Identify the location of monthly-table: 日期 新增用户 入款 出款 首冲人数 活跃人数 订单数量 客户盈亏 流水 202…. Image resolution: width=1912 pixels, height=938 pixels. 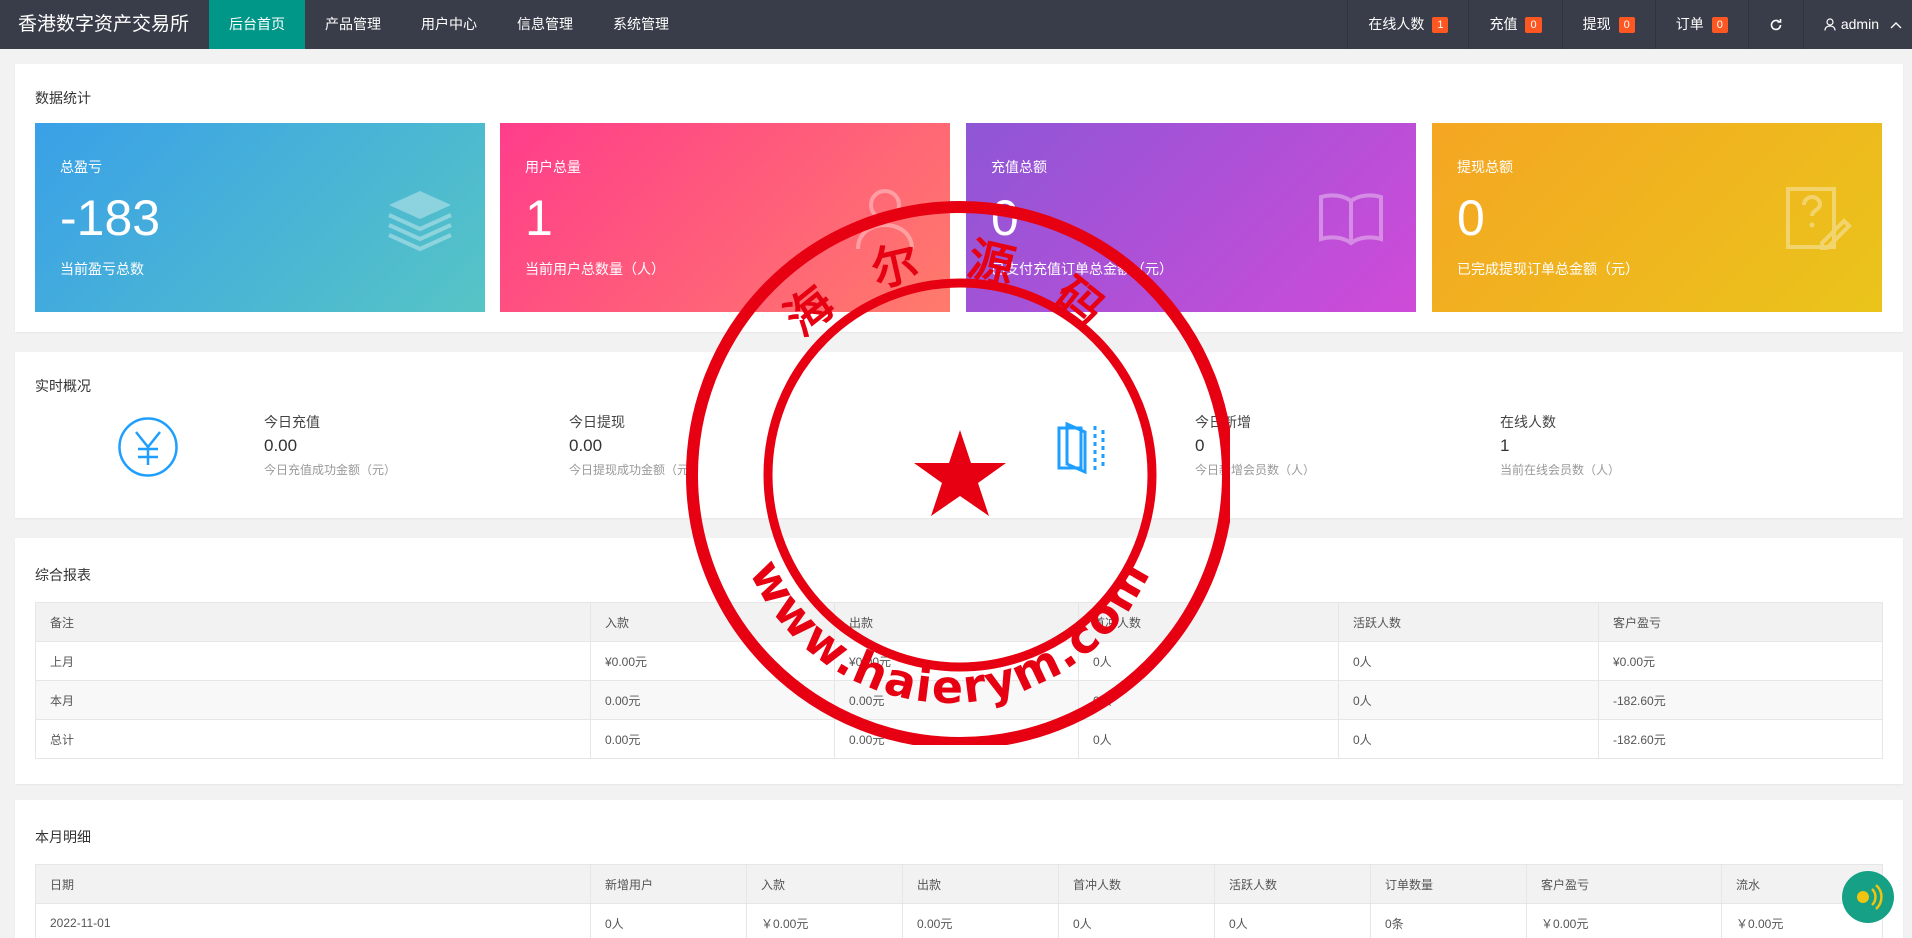
(959, 901).